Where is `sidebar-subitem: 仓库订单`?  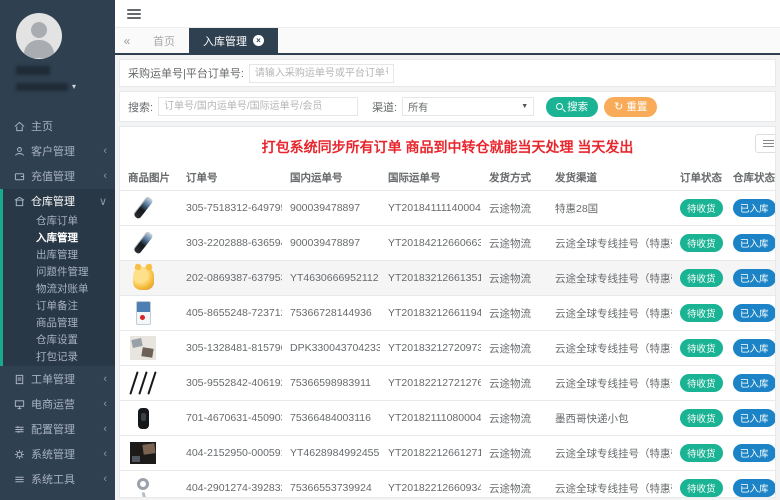 sidebar-subitem: 仓库订单 is located at coordinates (59, 221).